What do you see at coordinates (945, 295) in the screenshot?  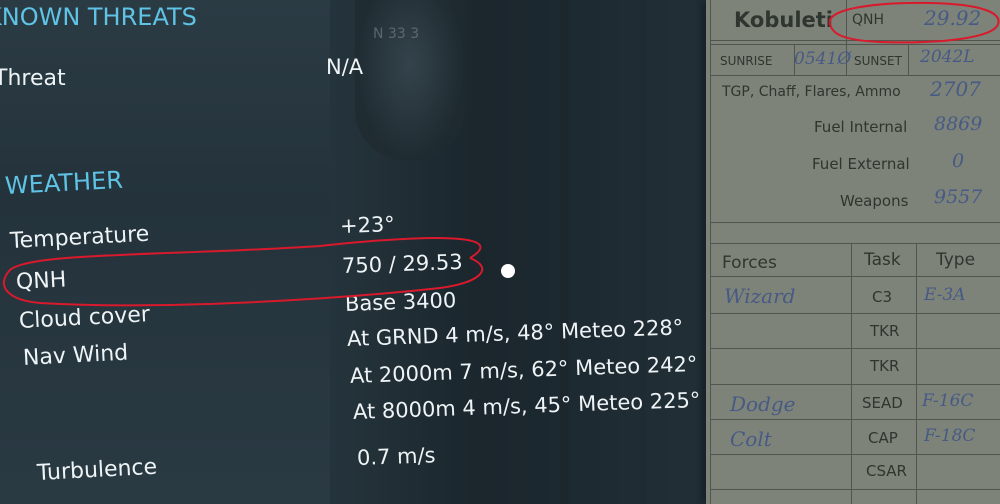 I see `type-cell: E-3A` at bounding box center [945, 295].